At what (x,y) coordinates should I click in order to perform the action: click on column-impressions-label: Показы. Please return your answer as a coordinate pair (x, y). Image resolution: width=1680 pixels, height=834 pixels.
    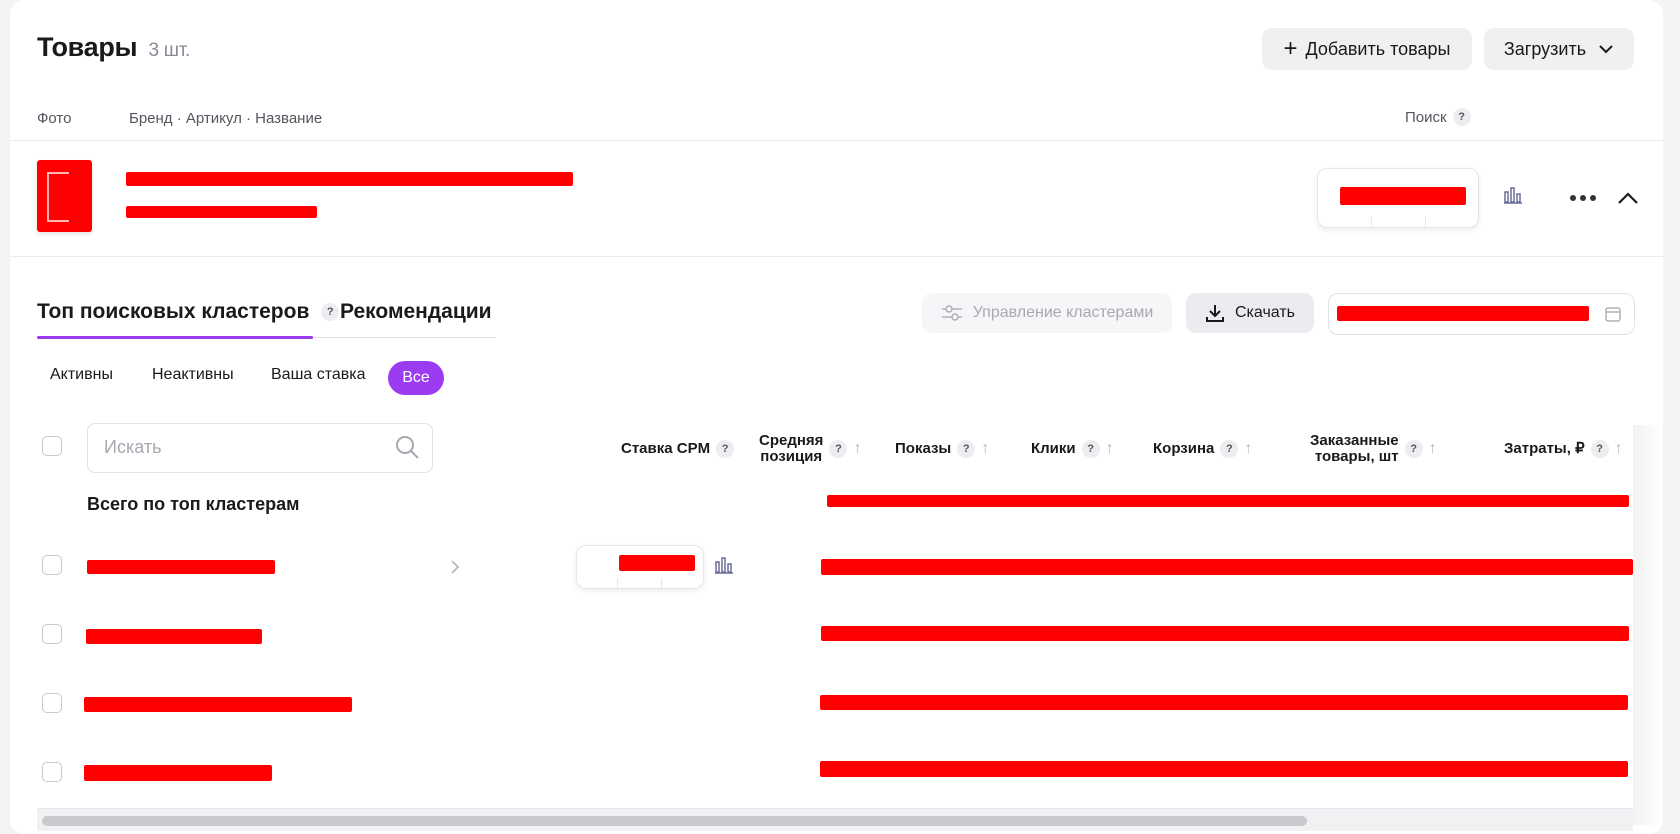
    Looking at the image, I should click on (923, 448).